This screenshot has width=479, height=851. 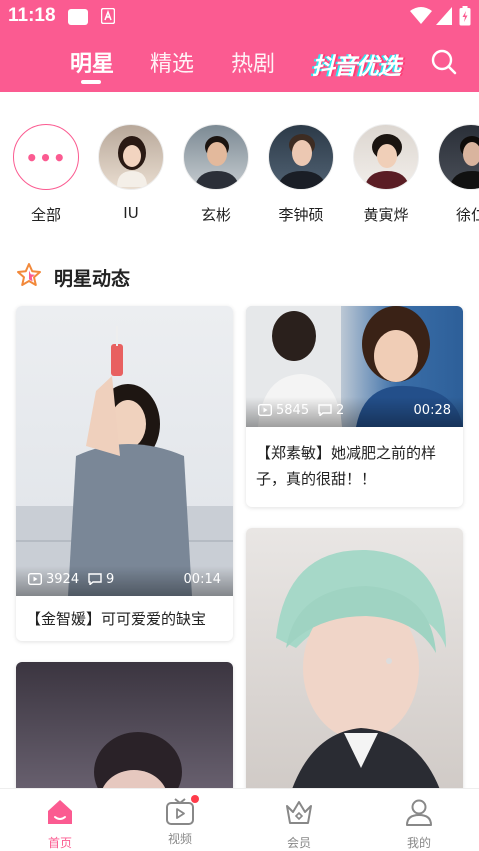 I want to click on notification-icon, so click(x=78, y=17).